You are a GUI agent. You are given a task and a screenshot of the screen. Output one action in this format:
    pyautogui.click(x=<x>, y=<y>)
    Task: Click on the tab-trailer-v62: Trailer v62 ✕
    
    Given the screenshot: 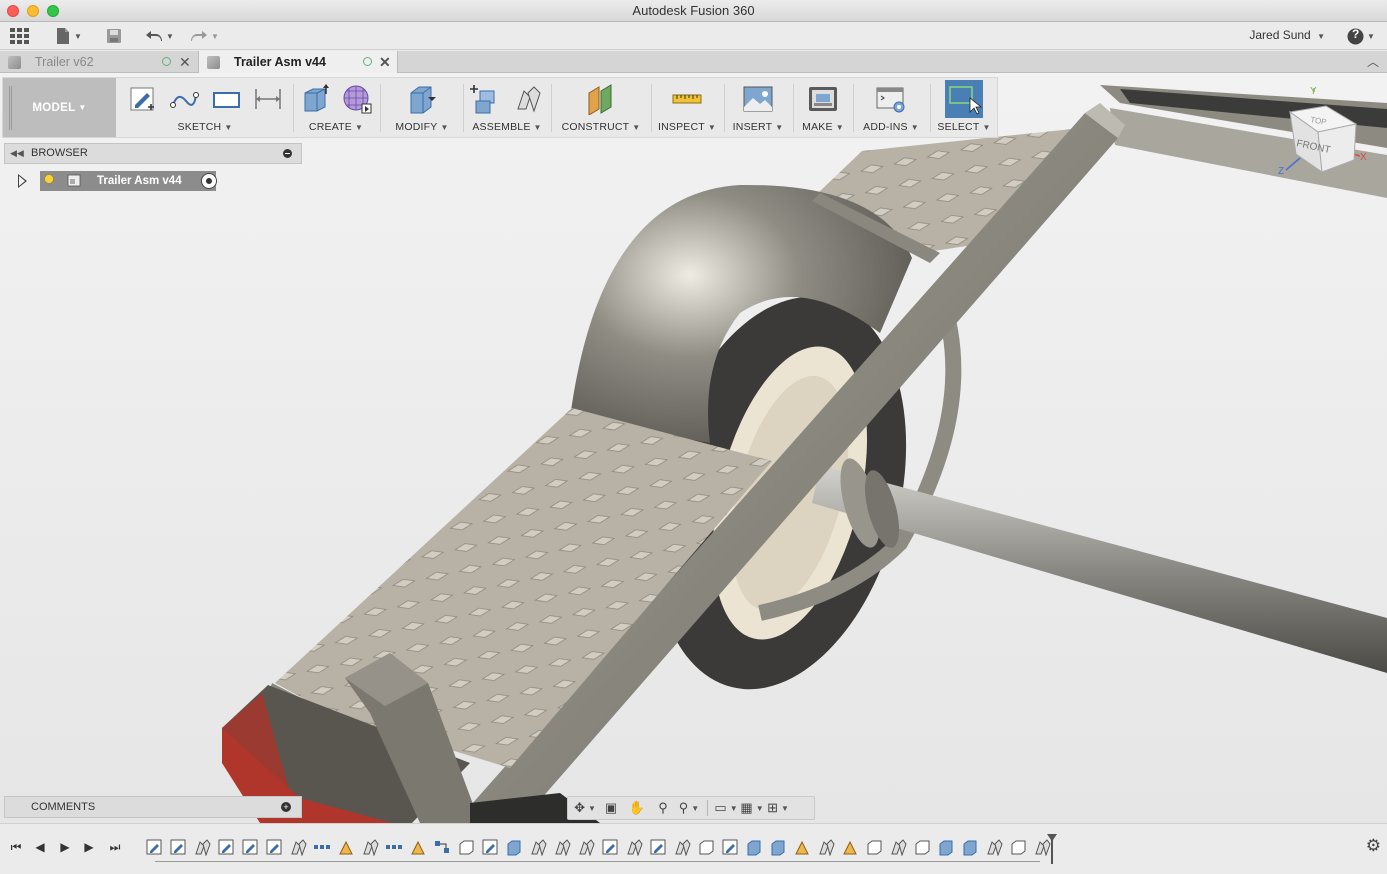 What is the action you would take?
    pyautogui.click(x=99, y=62)
    